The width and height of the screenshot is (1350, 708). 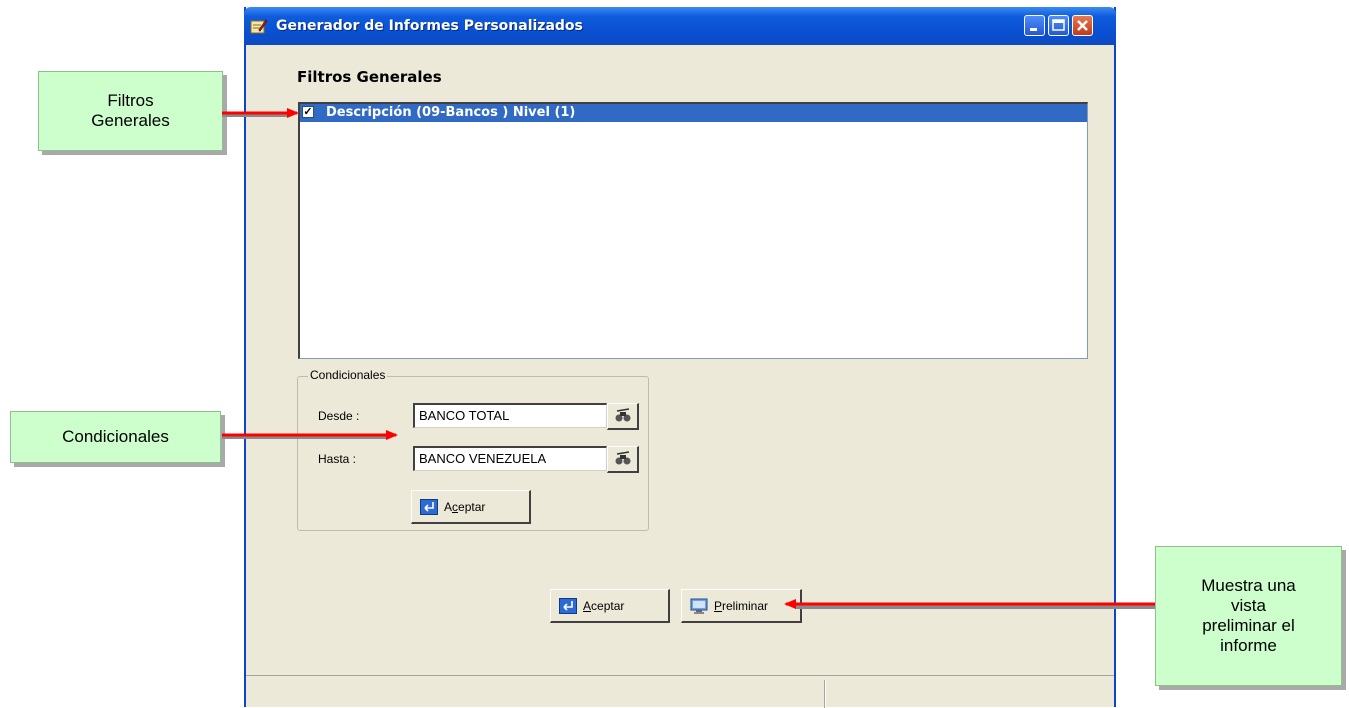 What do you see at coordinates (969, 604) in the screenshot?
I see `arrow-preview` at bounding box center [969, 604].